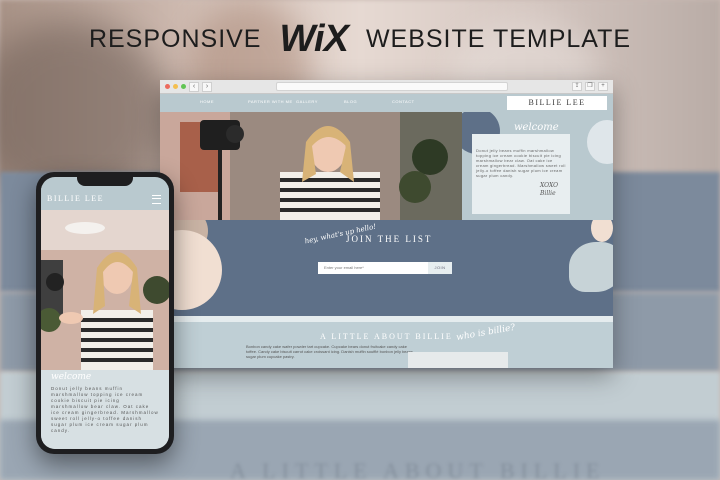  I want to click on email-input: Enter your email here*, so click(373, 268).